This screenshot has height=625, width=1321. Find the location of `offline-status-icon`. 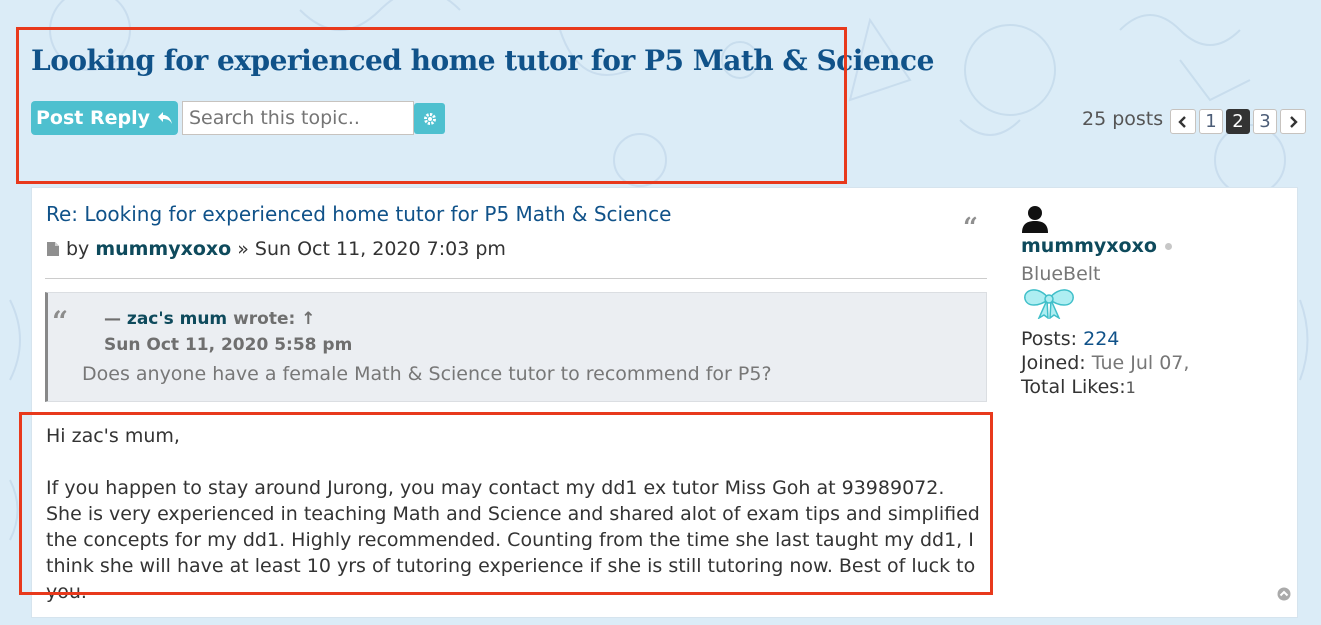

offline-status-icon is located at coordinates (1168, 246).